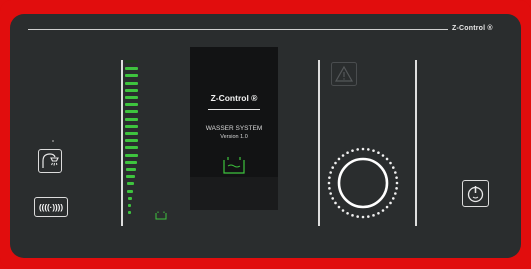 The image size is (531, 269). I want to click on meter-divider-left, so click(122, 143).